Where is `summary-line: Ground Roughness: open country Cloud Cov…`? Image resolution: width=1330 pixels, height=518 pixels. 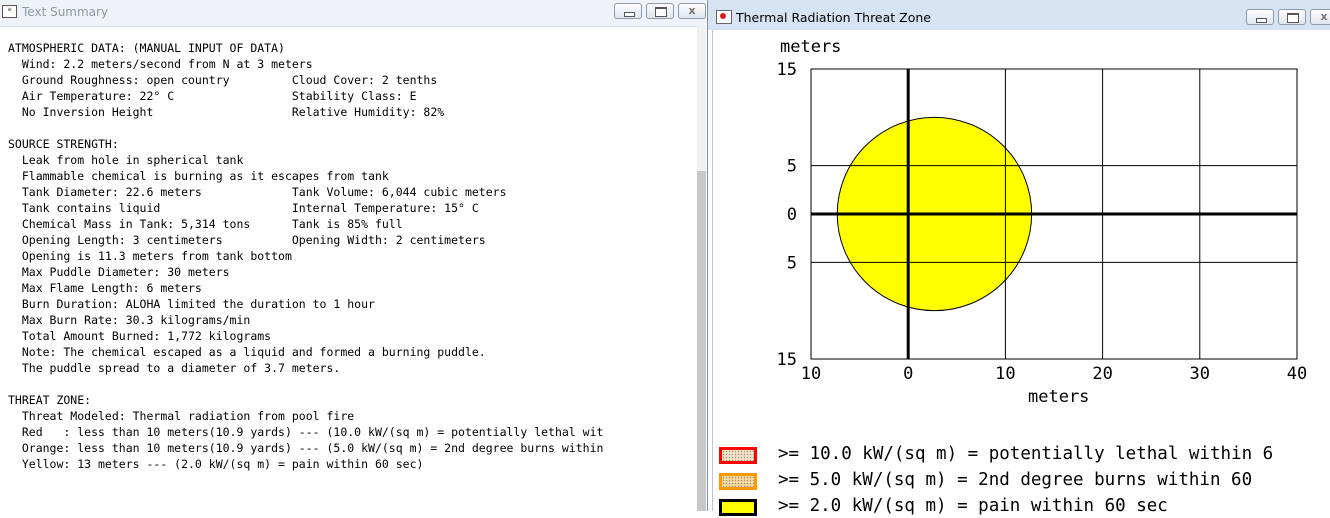 summary-line: Ground Roughness: open country Cloud Cov… is located at coordinates (223, 80).